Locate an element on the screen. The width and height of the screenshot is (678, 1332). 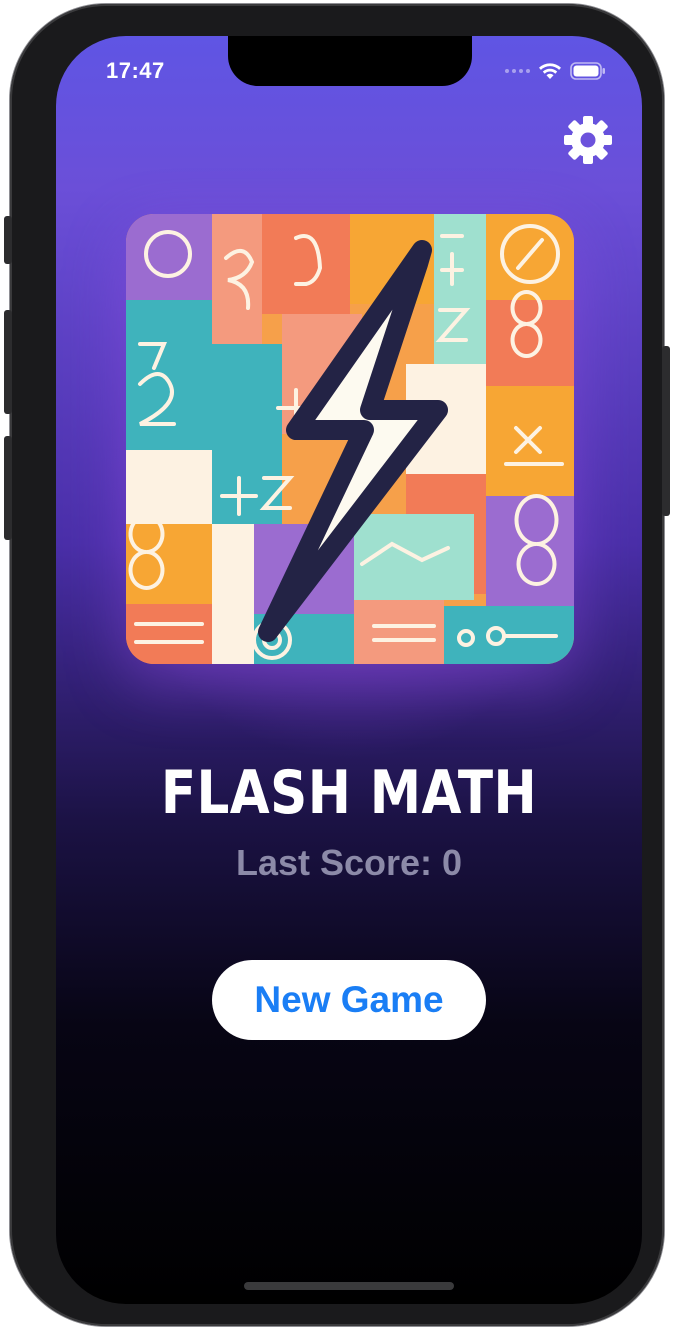
status-time: 17:47 is located at coordinates (135, 70).